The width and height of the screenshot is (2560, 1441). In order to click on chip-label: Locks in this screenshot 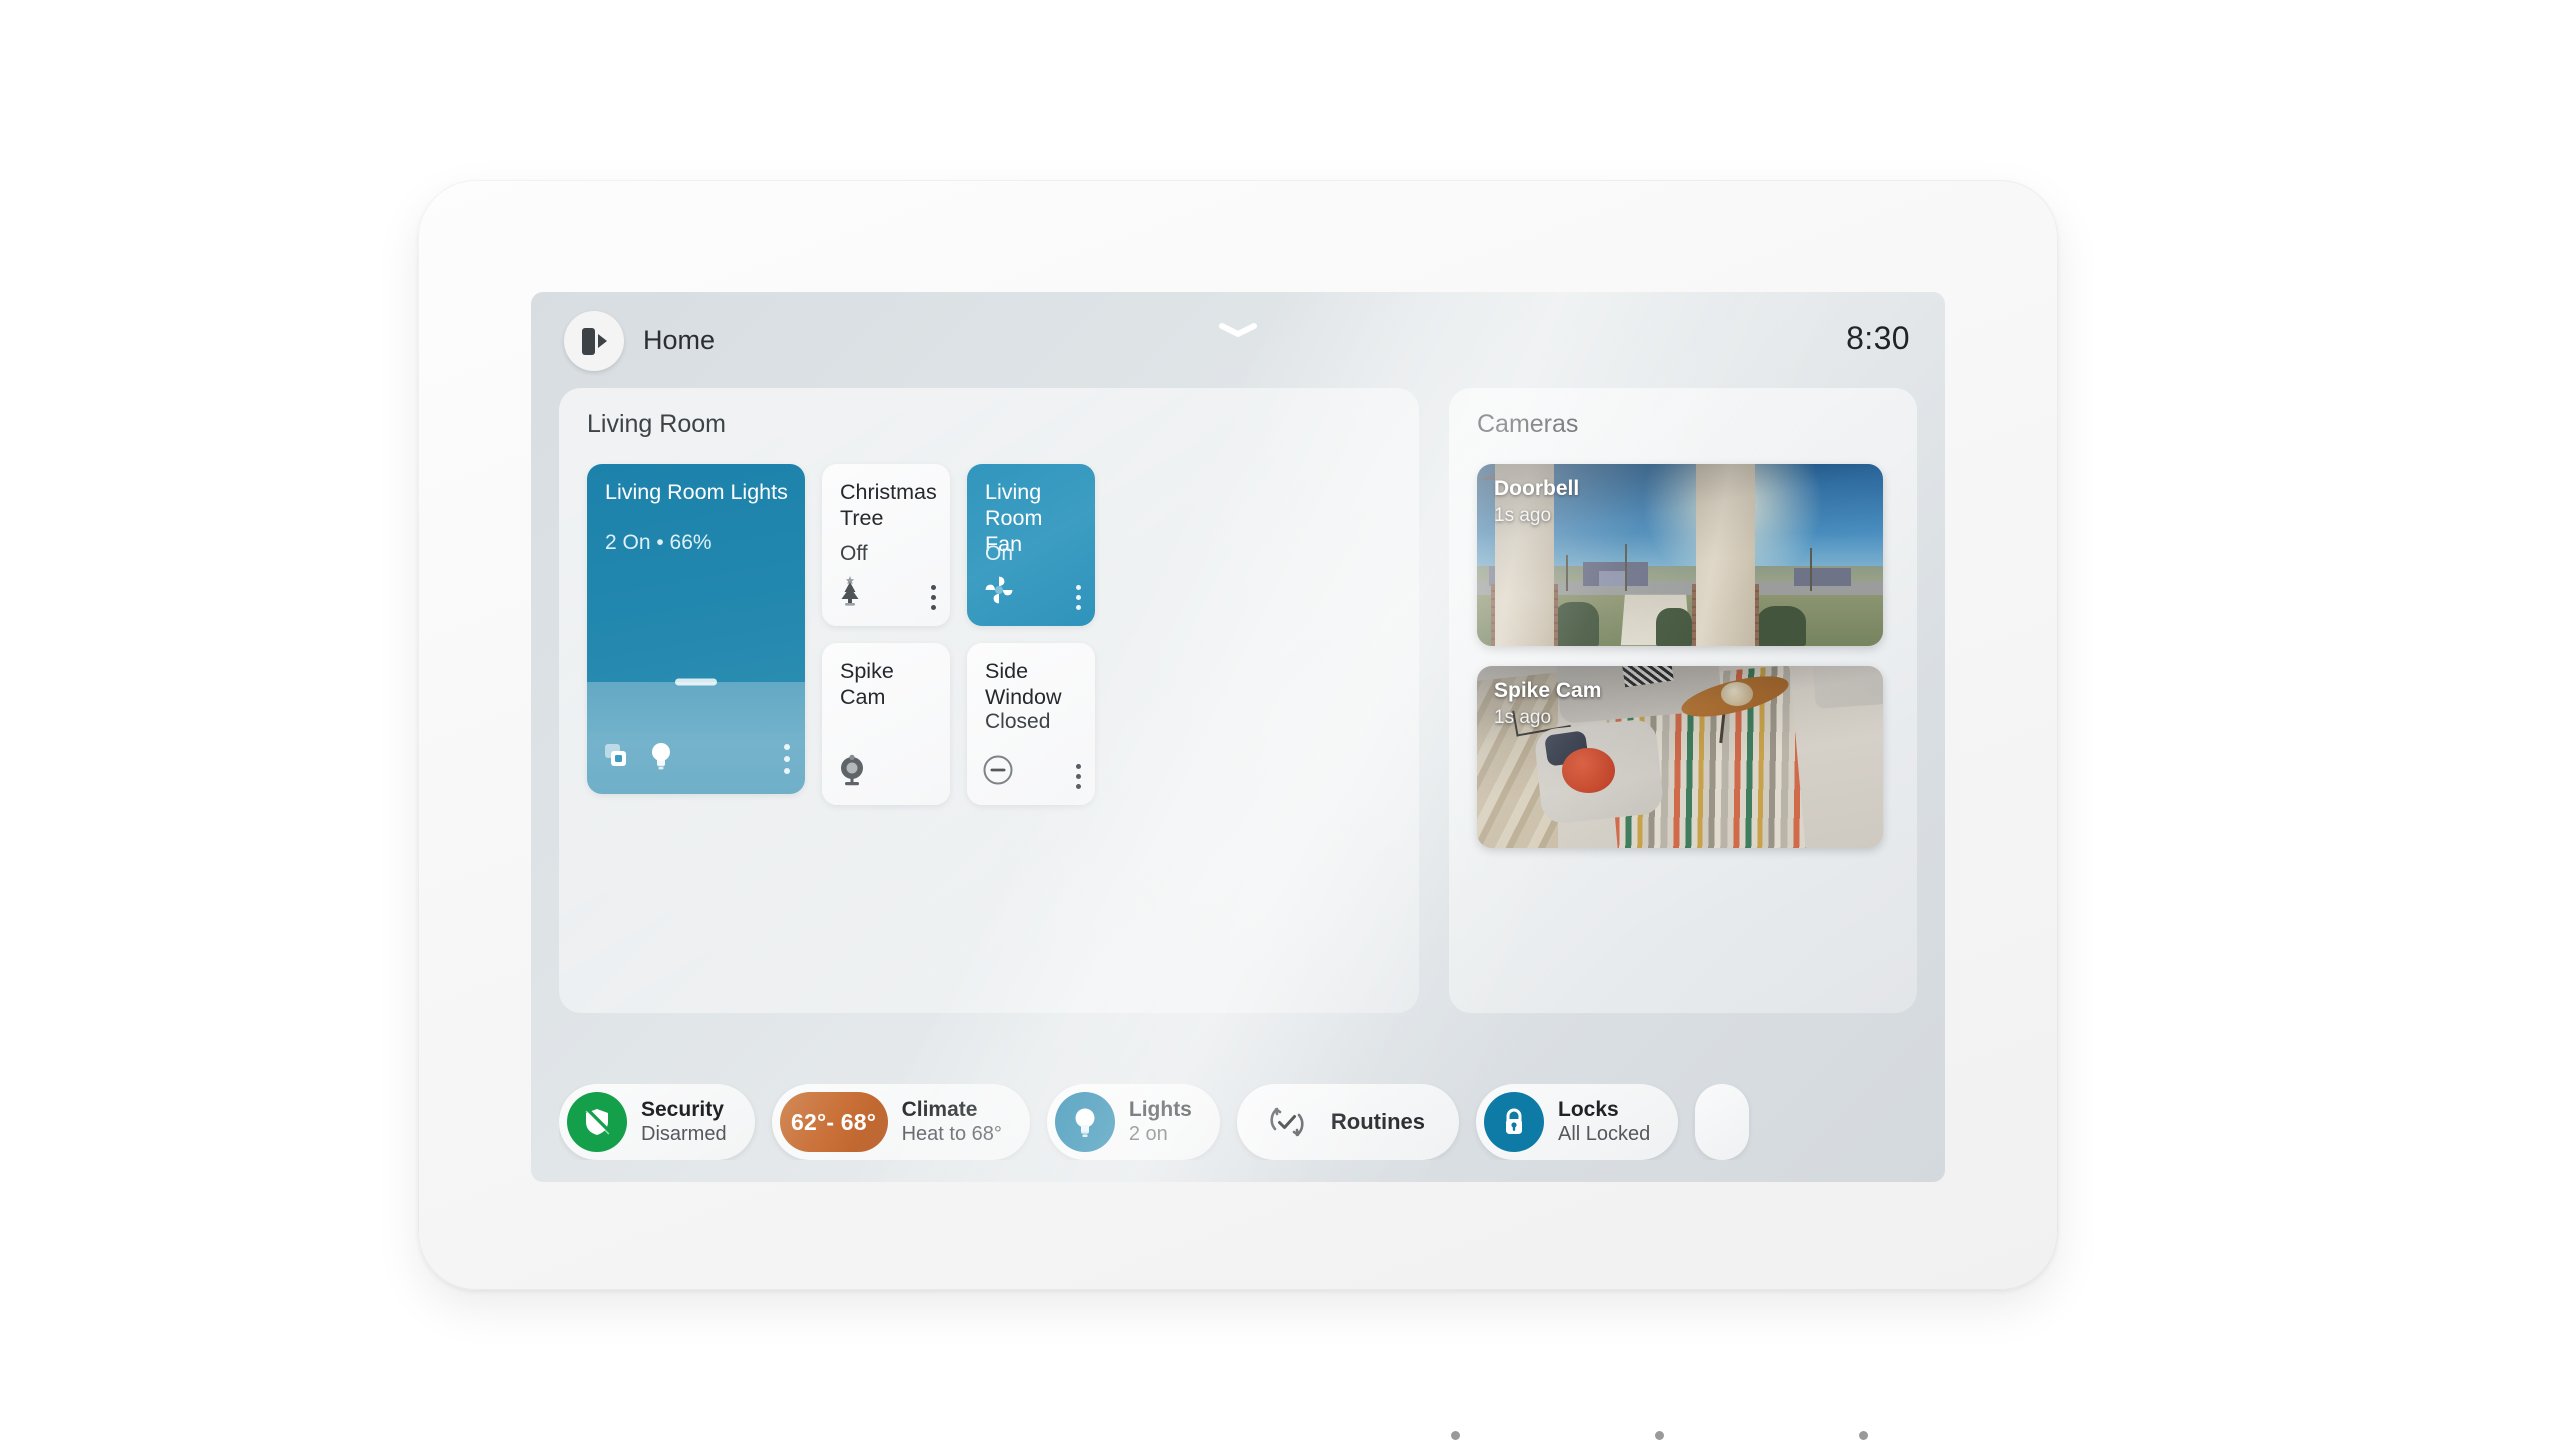, I will do `click(1588, 1110)`.